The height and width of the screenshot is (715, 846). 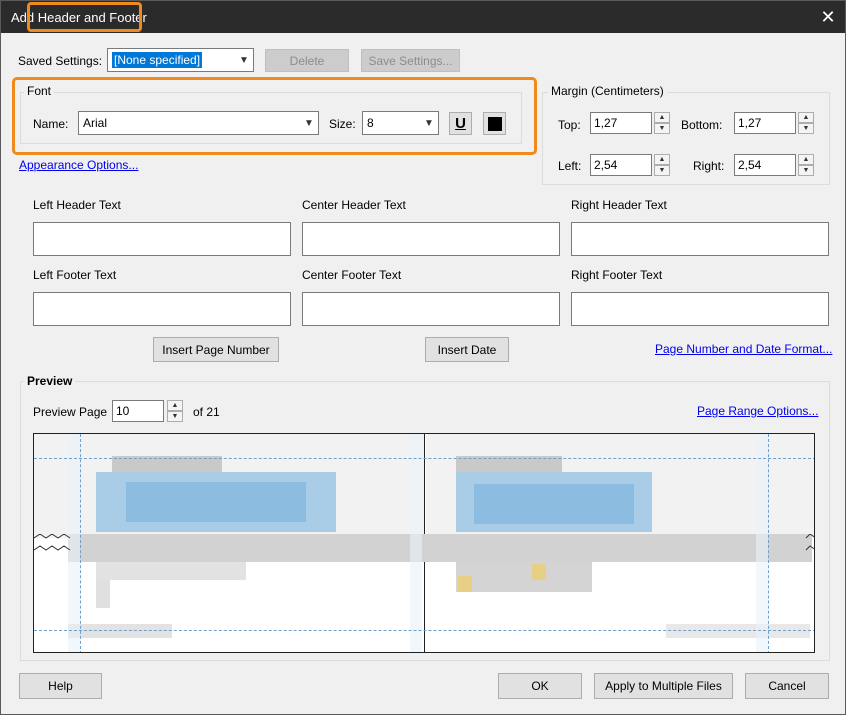 What do you see at coordinates (700, 309) in the screenshot?
I see `right-footer-input` at bounding box center [700, 309].